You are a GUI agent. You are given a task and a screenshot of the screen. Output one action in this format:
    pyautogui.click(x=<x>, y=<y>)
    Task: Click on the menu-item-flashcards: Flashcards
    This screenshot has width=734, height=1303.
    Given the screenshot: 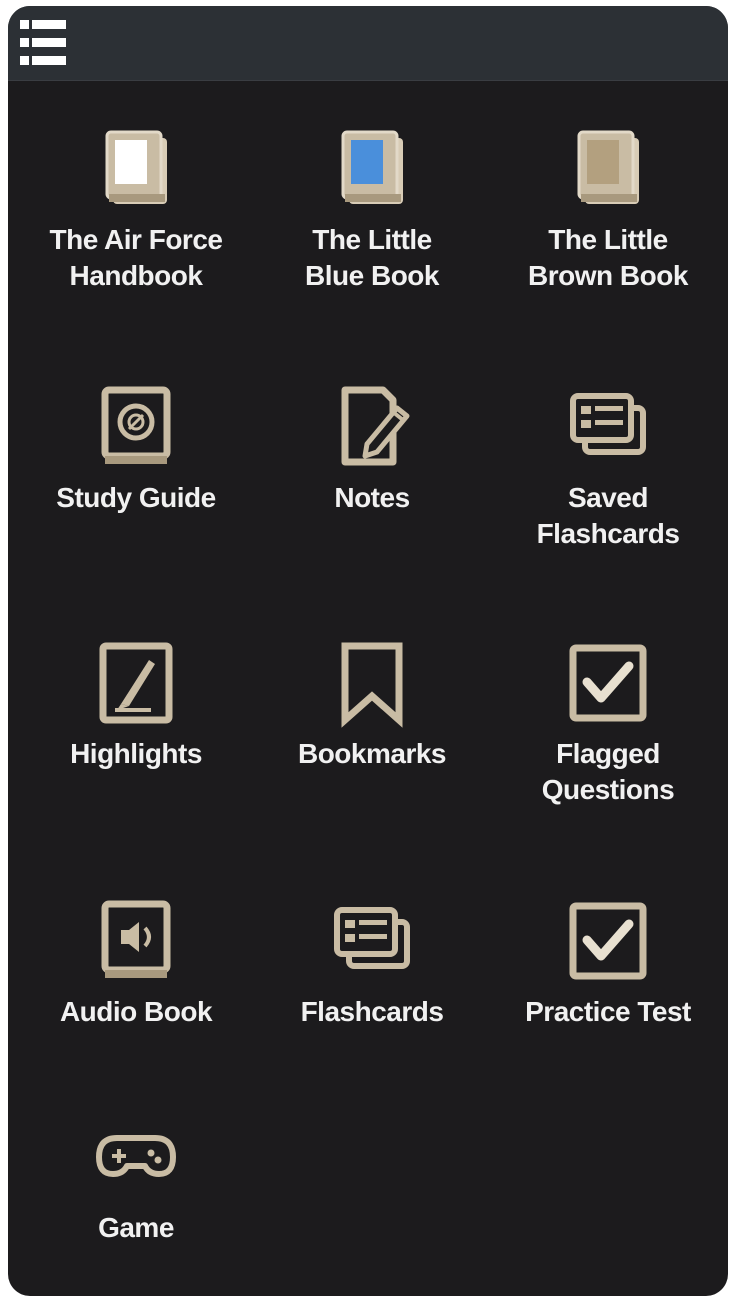 What is the action you would take?
    pyautogui.click(x=372, y=963)
    